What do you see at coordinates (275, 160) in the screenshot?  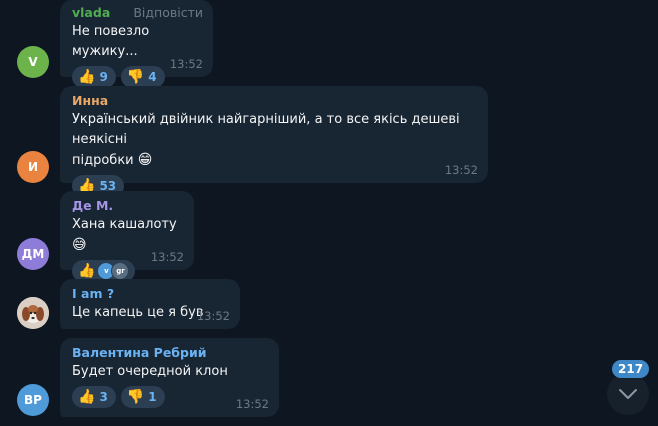 I see `message-text-line: підробки 😁` at bounding box center [275, 160].